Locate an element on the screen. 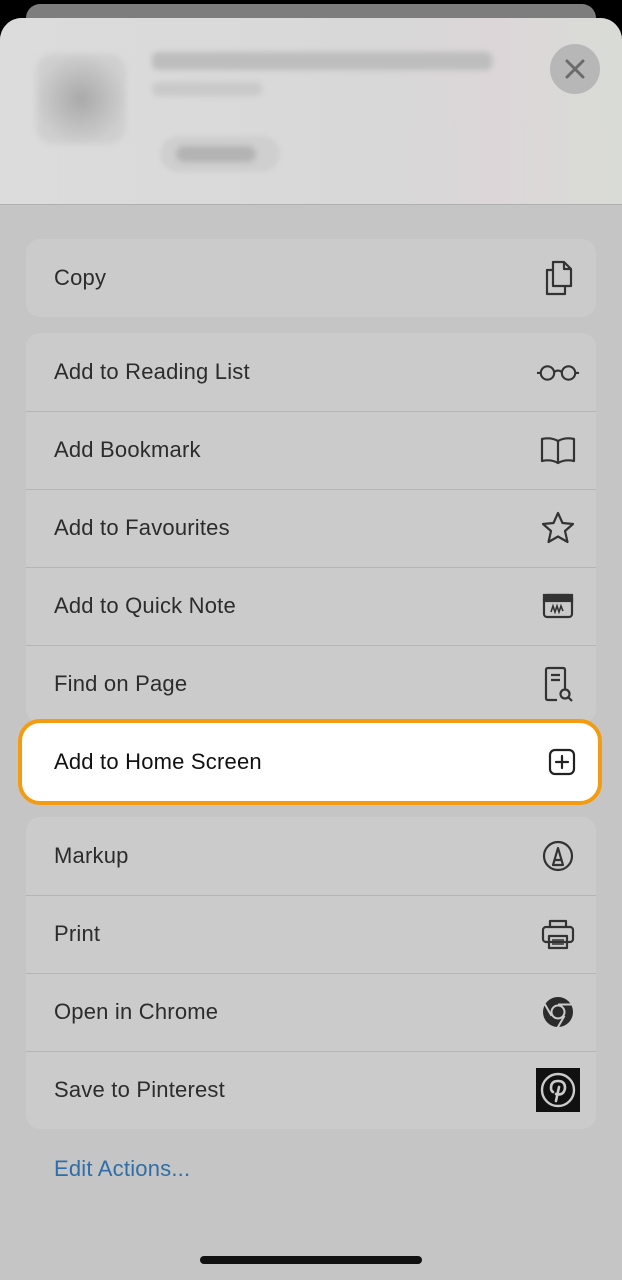  page-subtitle-blurred is located at coordinates (207, 89).